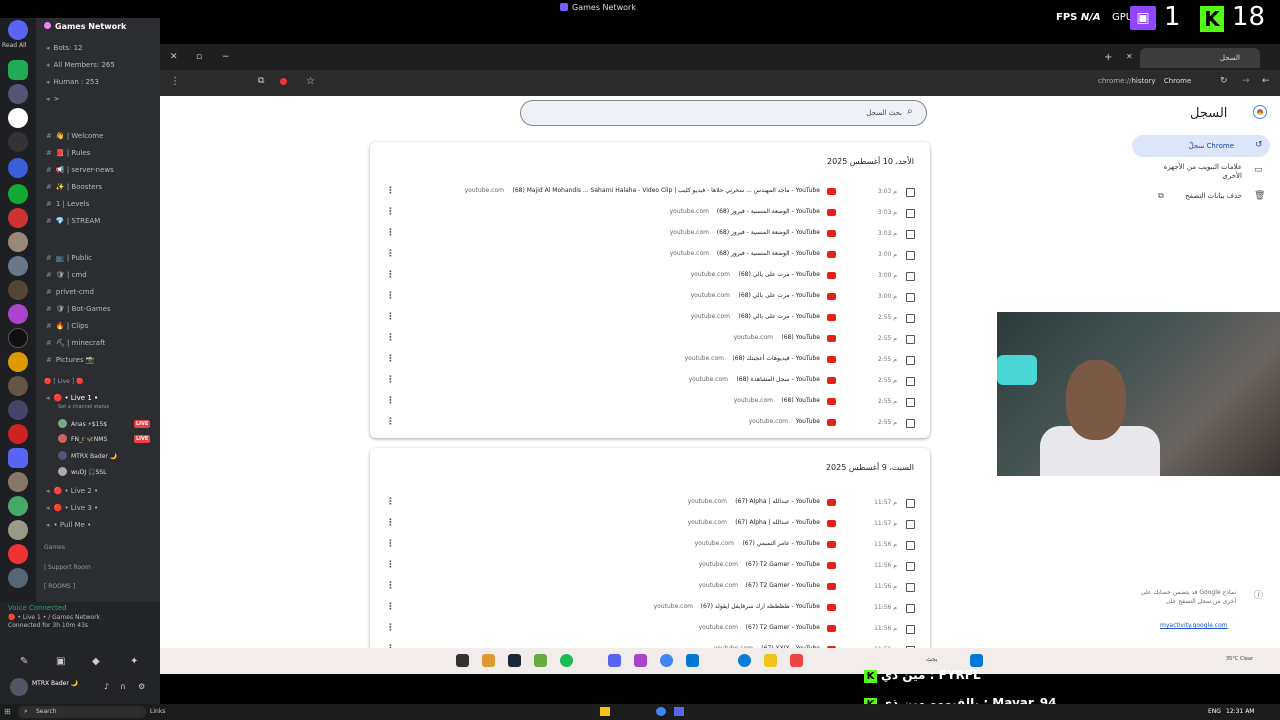 This screenshot has width=1280, height=720. What do you see at coordinates (1224, 81) in the screenshot?
I see `reload-icon: ↻` at bounding box center [1224, 81].